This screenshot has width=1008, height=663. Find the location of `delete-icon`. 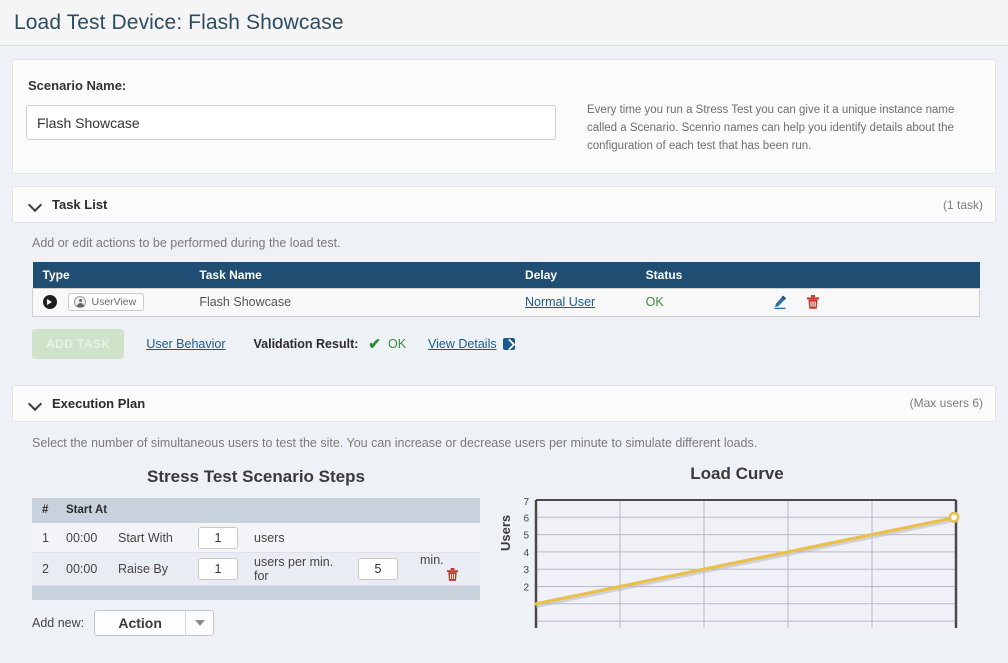

delete-icon is located at coordinates (813, 302).